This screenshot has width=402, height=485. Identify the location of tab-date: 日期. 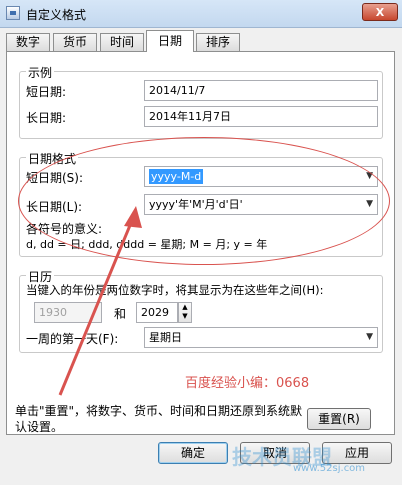
(170, 41).